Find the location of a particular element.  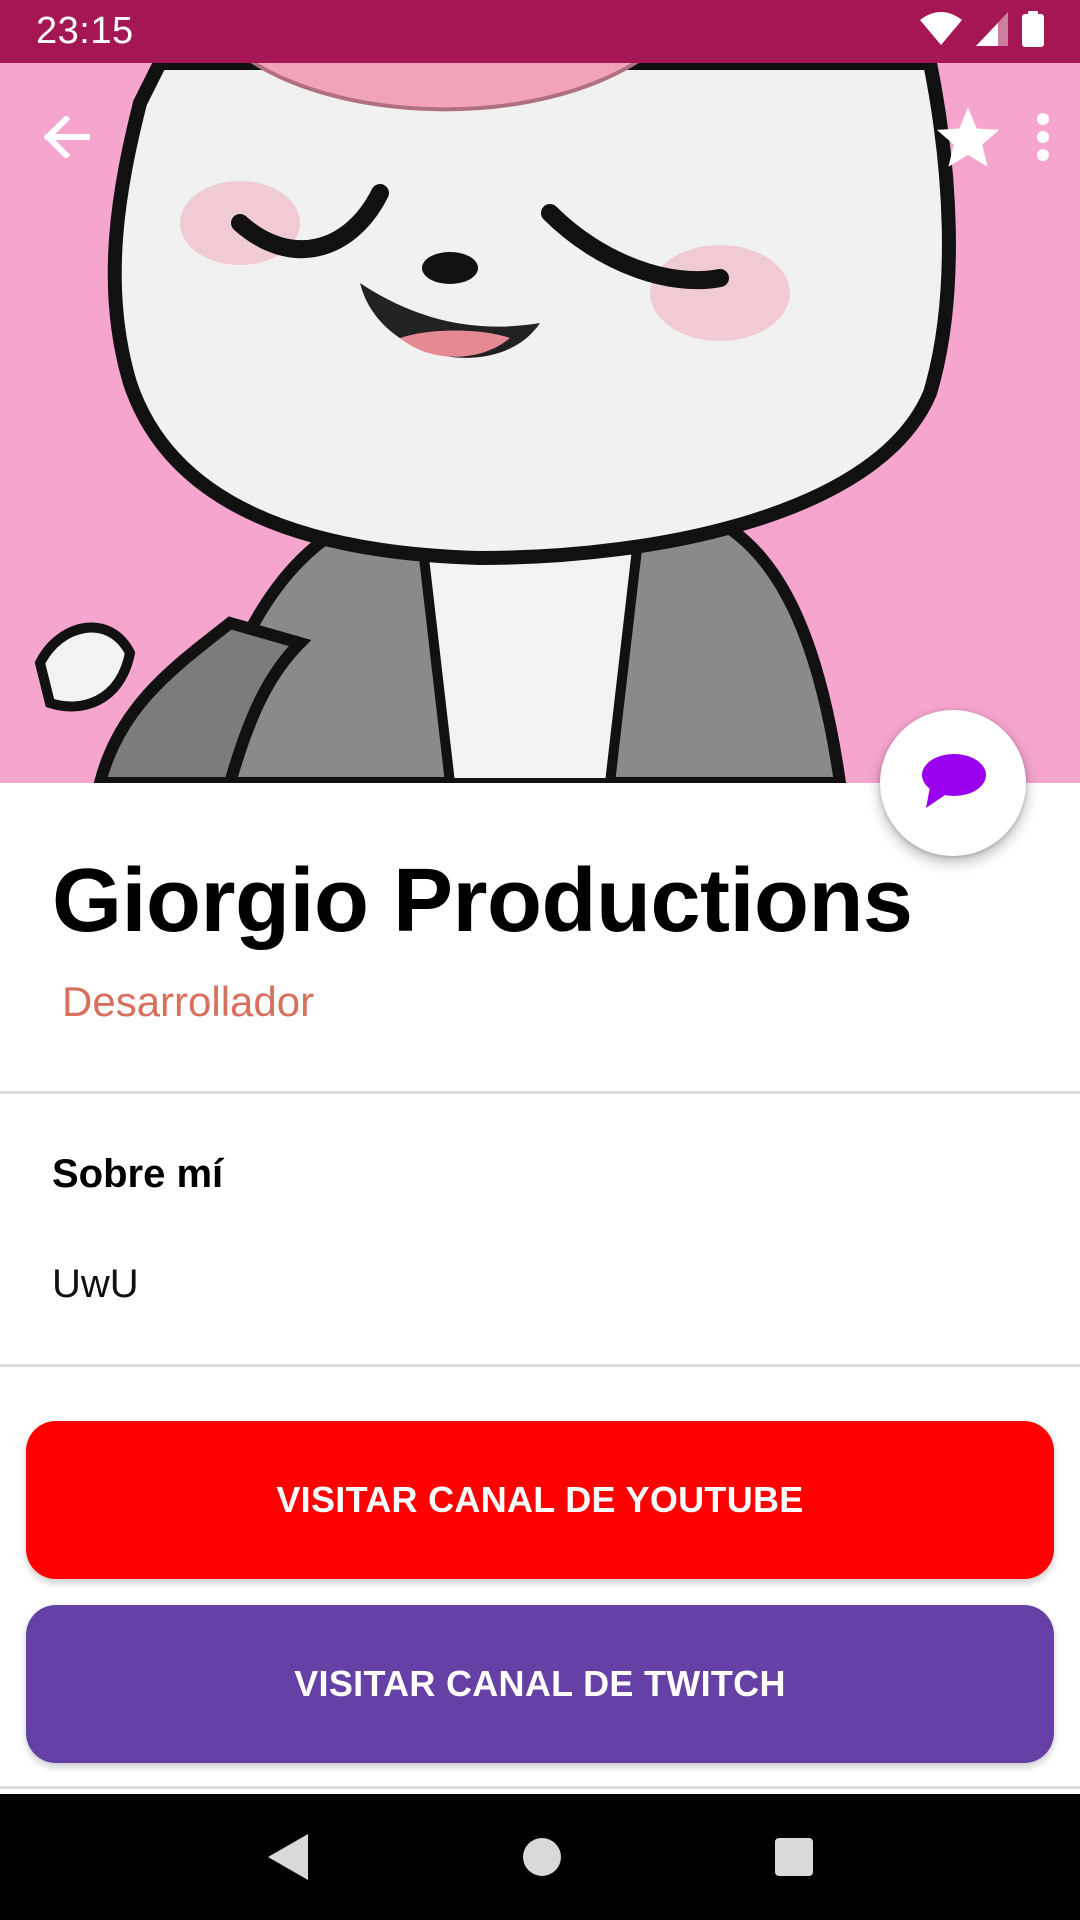

wifi-icon is located at coordinates (941, 31).